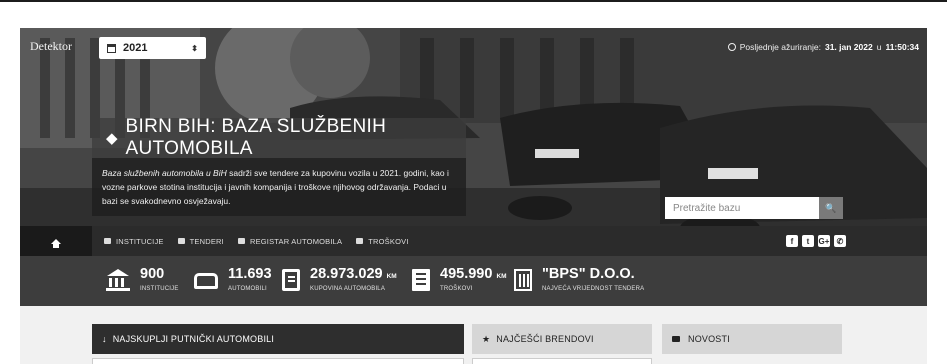  I want to click on list-icon, so click(421, 280).